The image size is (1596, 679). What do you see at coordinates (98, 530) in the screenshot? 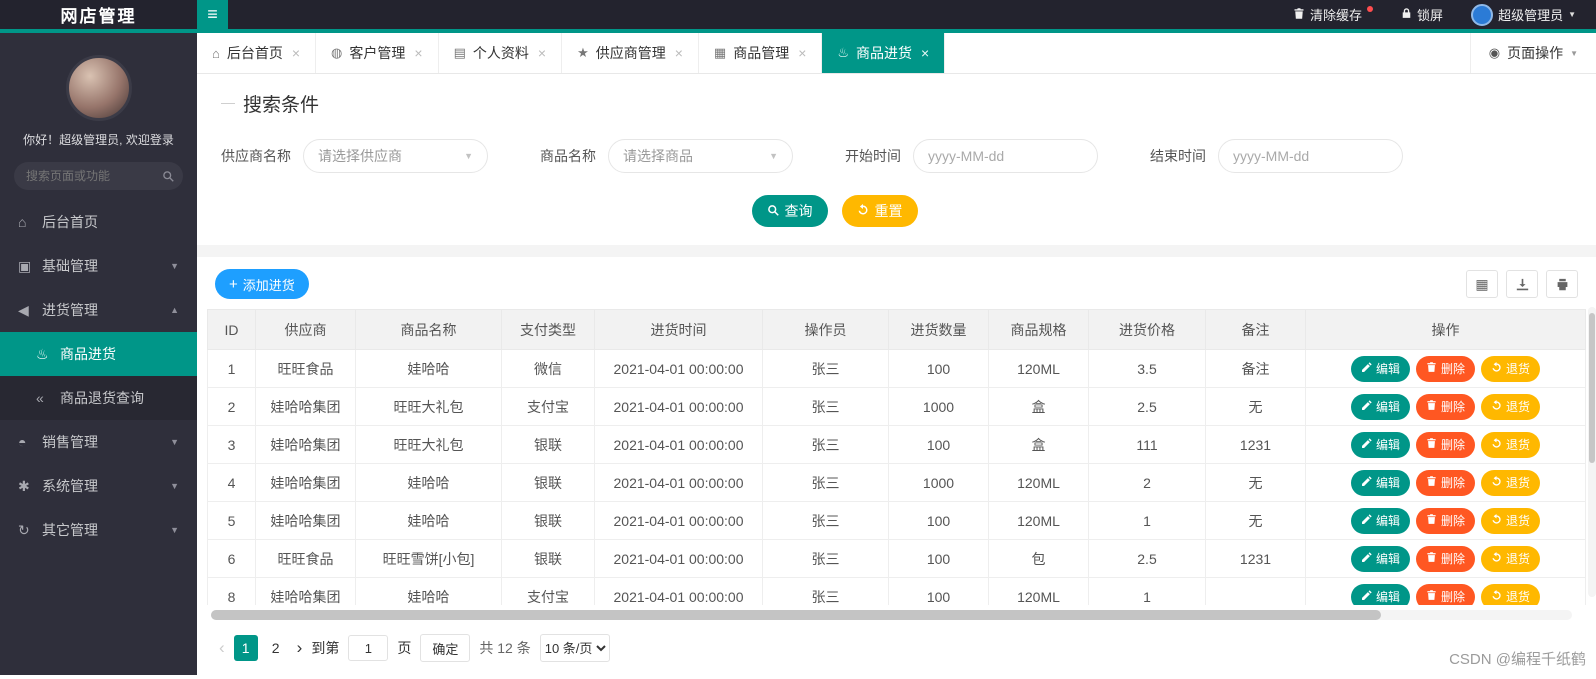
I see `sidebar-item: ↻ 其它管理 ▼` at bounding box center [98, 530].